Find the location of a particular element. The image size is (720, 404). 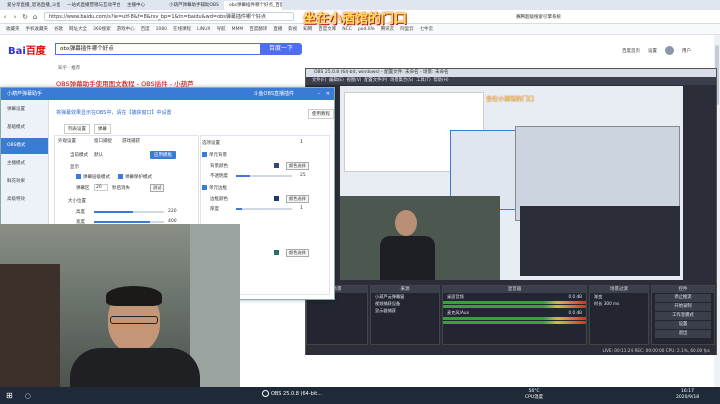

bookmark-item: 谷歌 is located at coordinates (58, 29).